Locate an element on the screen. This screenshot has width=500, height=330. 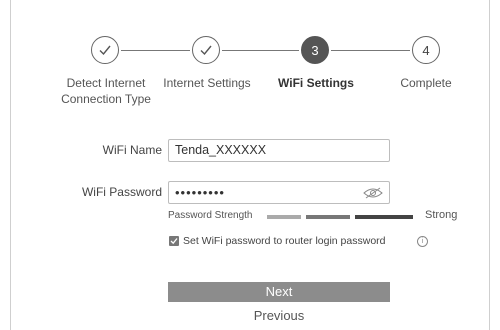
wifi-password-value: ••••••••• is located at coordinates (200, 192).